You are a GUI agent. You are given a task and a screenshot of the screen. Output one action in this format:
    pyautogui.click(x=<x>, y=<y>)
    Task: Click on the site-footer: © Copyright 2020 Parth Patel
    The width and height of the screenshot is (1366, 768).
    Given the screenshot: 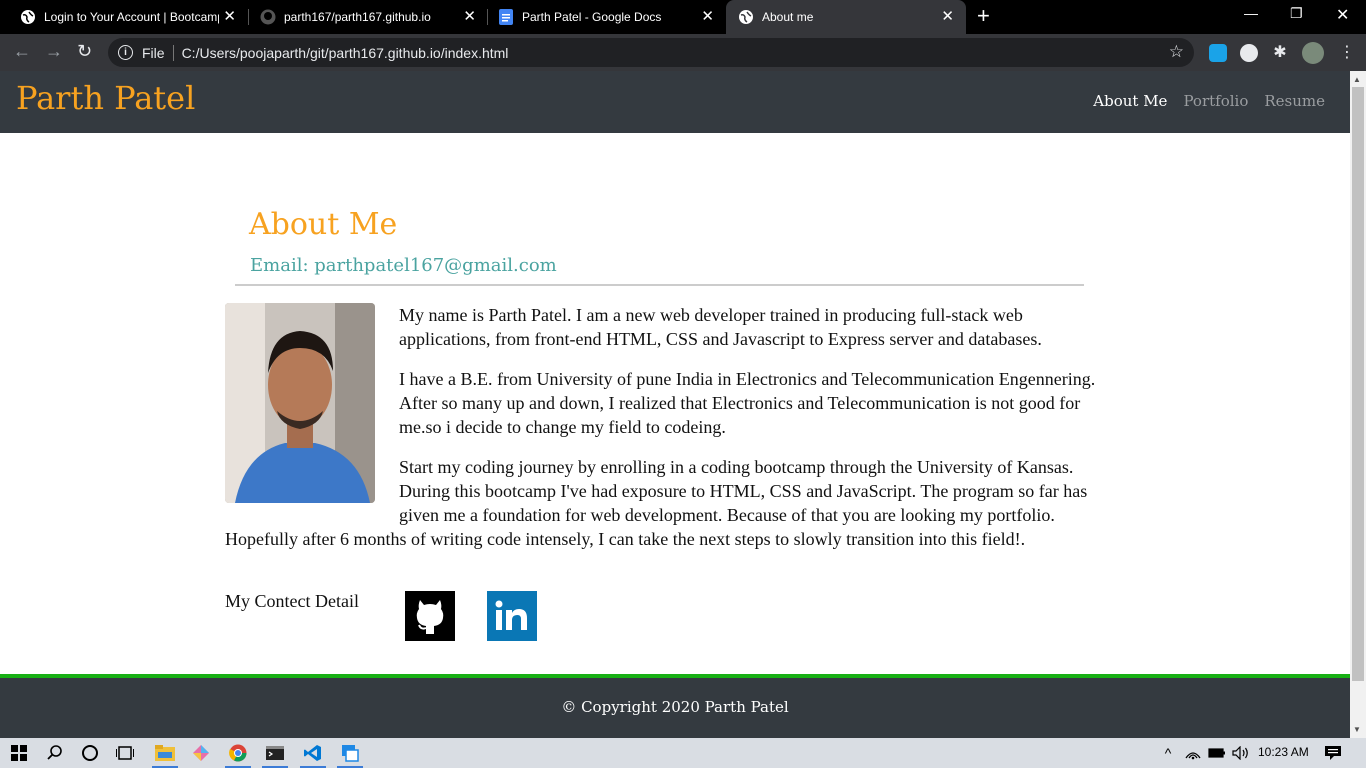 What is the action you would take?
    pyautogui.click(x=675, y=706)
    